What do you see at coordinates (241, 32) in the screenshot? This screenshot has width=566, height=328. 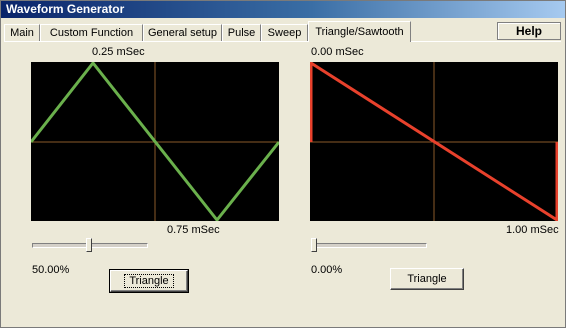 I see `tab-pulse: Pulse` at bounding box center [241, 32].